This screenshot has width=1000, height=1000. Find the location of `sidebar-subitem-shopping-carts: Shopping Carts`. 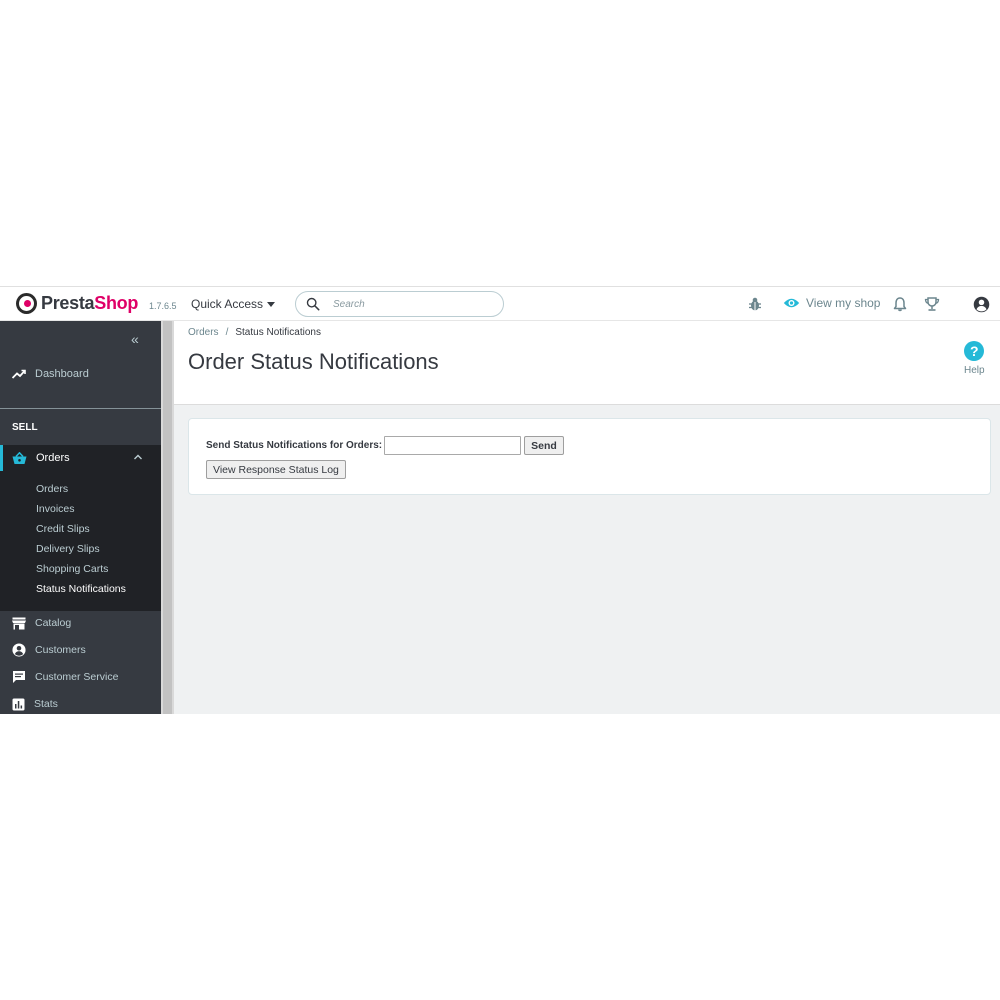

sidebar-subitem-shopping-carts: Shopping Carts is located at coordinates (72, 569).